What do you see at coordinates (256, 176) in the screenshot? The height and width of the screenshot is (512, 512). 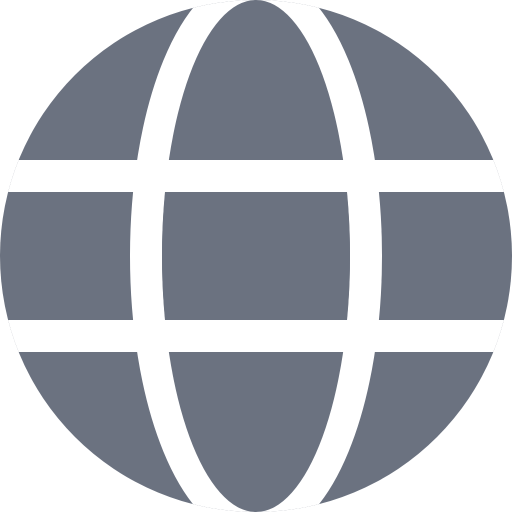 I see `latitude-gap-top-inner` at bounding box center [256, 176].